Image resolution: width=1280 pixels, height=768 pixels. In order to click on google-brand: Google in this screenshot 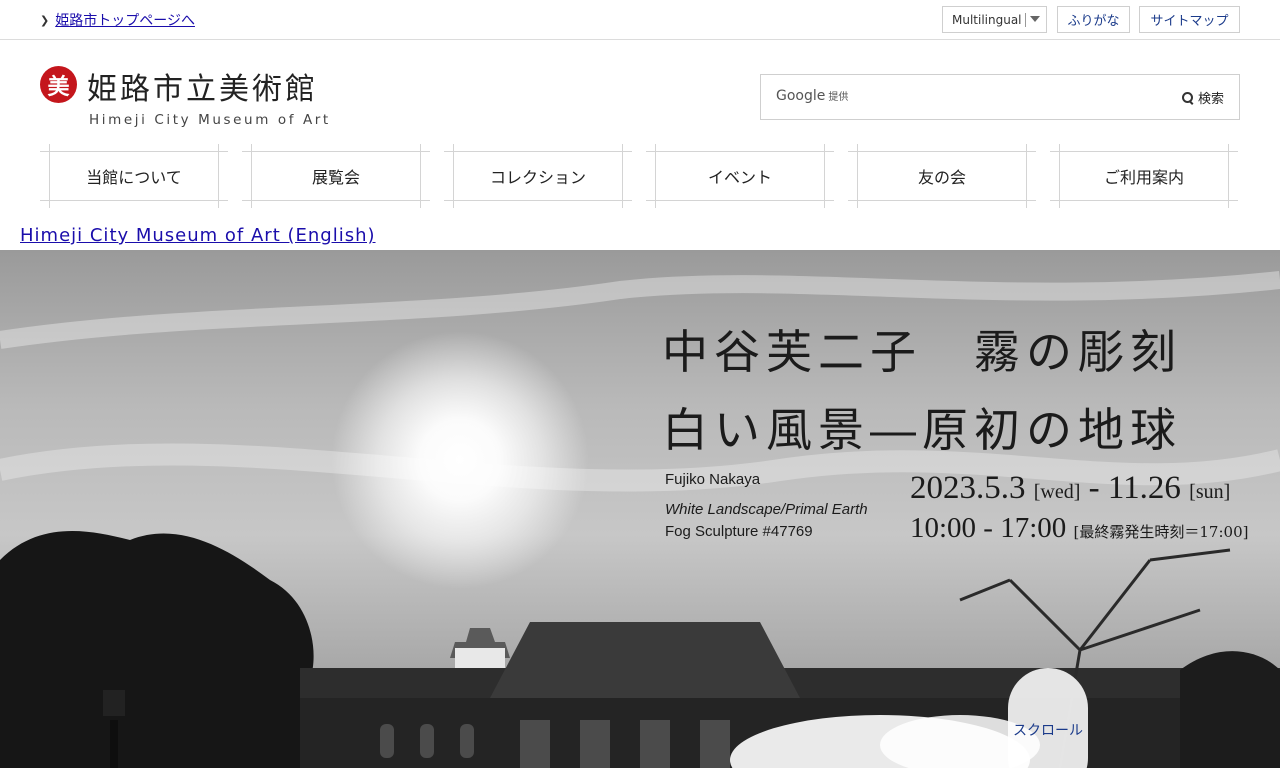, I will do `click(801, 96)`.